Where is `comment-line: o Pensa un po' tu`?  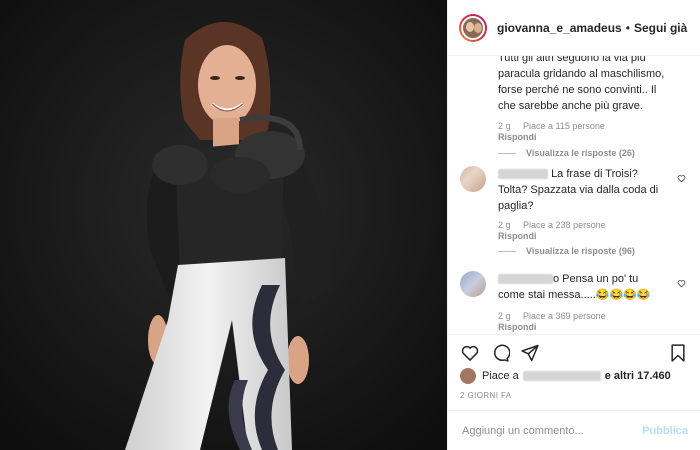 comment-line: o Pensa un po' tu is located at coordinates (588, 279).